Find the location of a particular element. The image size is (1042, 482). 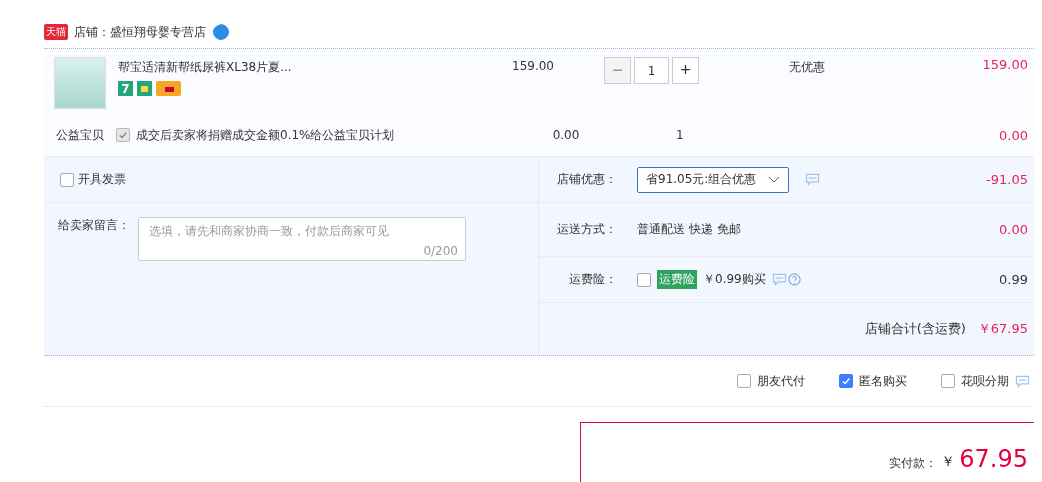

invoice-label: 开具发票 is located at coordinates (102, 179).